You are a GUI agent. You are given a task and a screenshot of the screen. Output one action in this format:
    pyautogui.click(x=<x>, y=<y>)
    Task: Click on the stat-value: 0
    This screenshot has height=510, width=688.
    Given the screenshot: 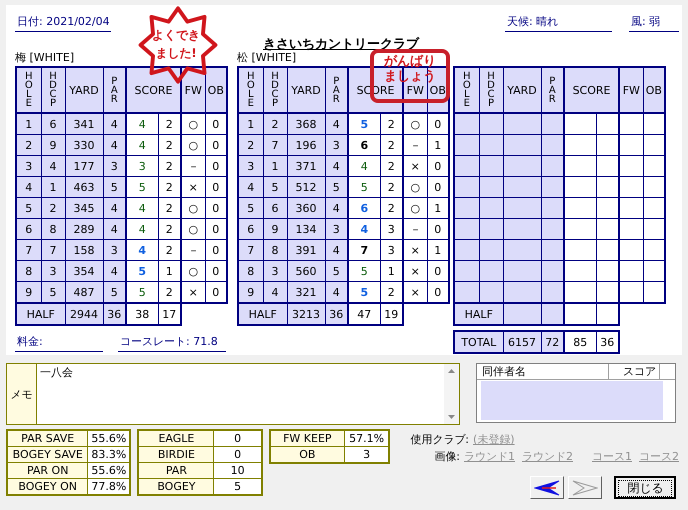 What is the action you would take?
    pyautogui.click(x=238, y=454)
    